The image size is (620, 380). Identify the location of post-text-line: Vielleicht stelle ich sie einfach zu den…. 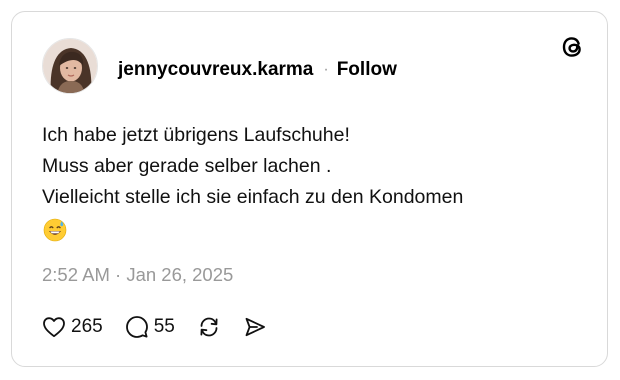
(253, 197).